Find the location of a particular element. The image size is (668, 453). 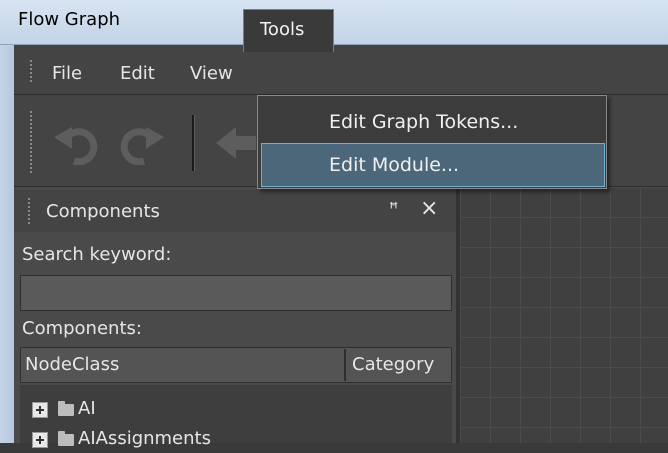

pin-icon: ꟸ is located at coordinates (393, 208).